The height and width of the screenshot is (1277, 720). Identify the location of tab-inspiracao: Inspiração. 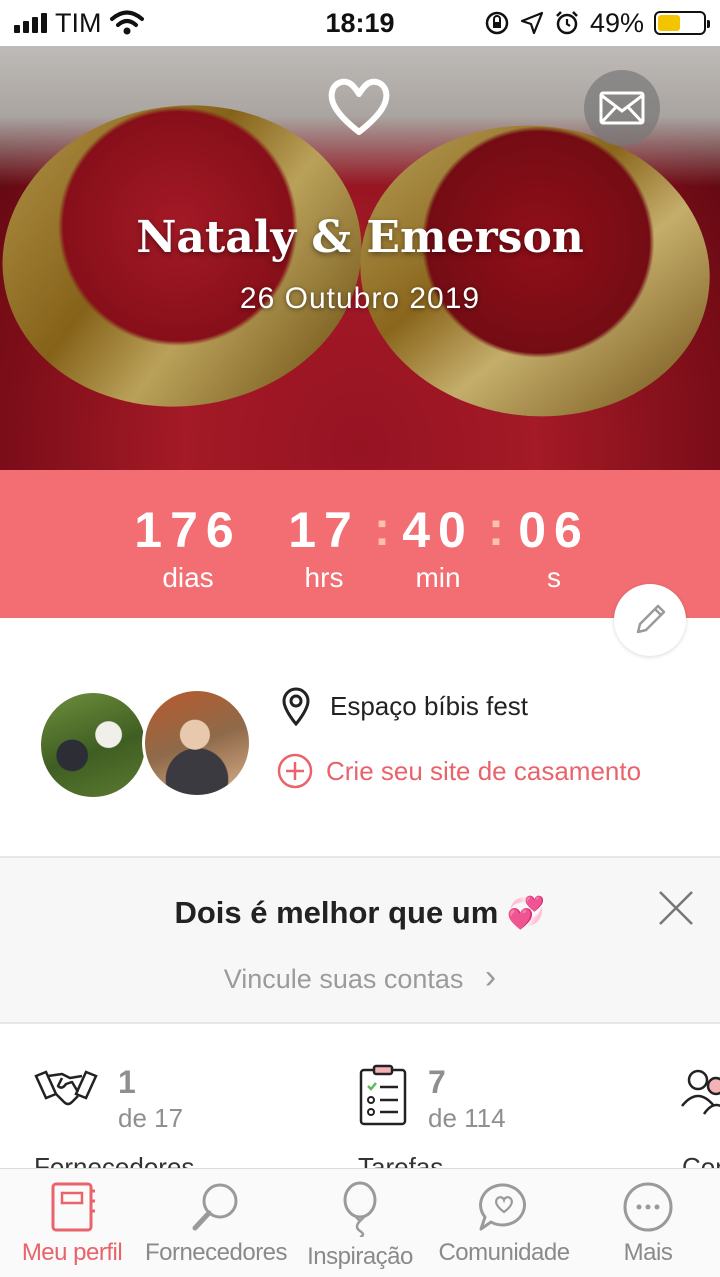
(360, 1226).